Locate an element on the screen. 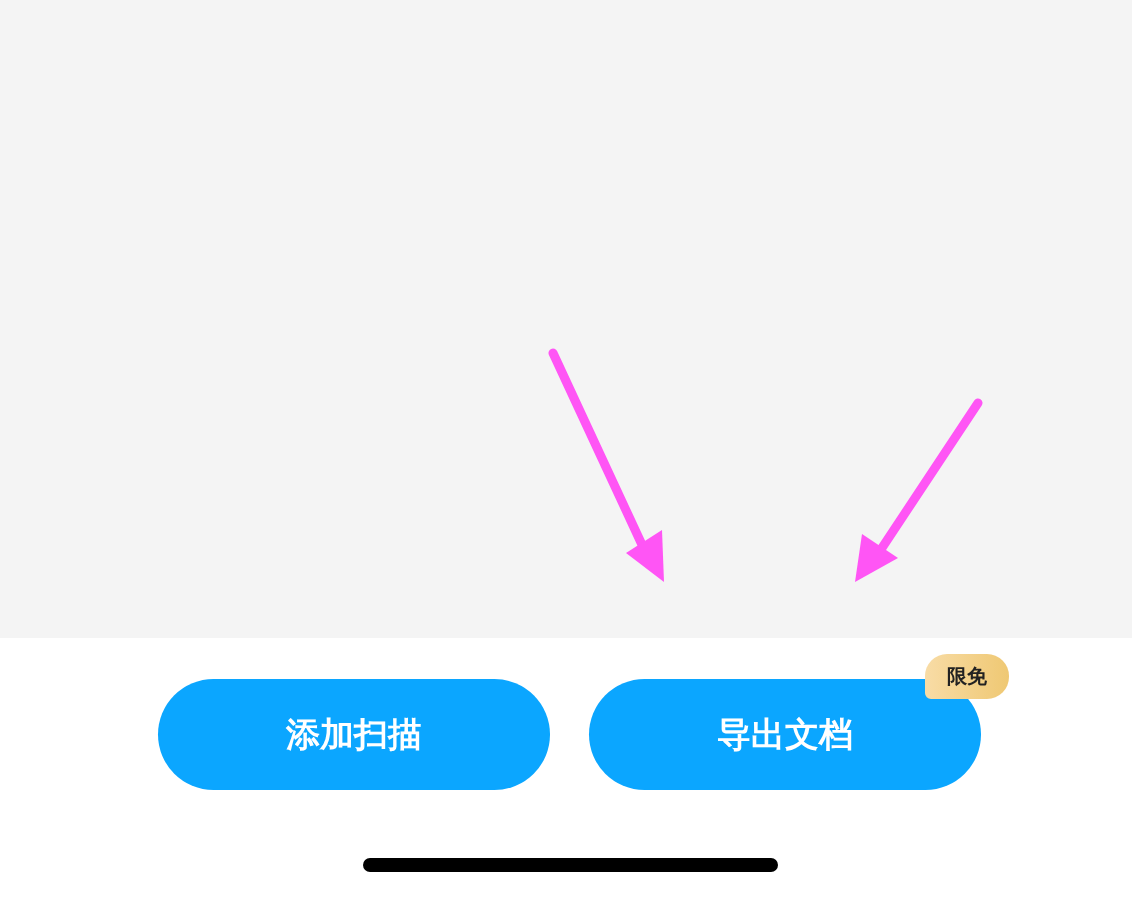 This screenshot has height=908, width=1132. action-button: 添加扫描 is located at coordinates (354, 734).